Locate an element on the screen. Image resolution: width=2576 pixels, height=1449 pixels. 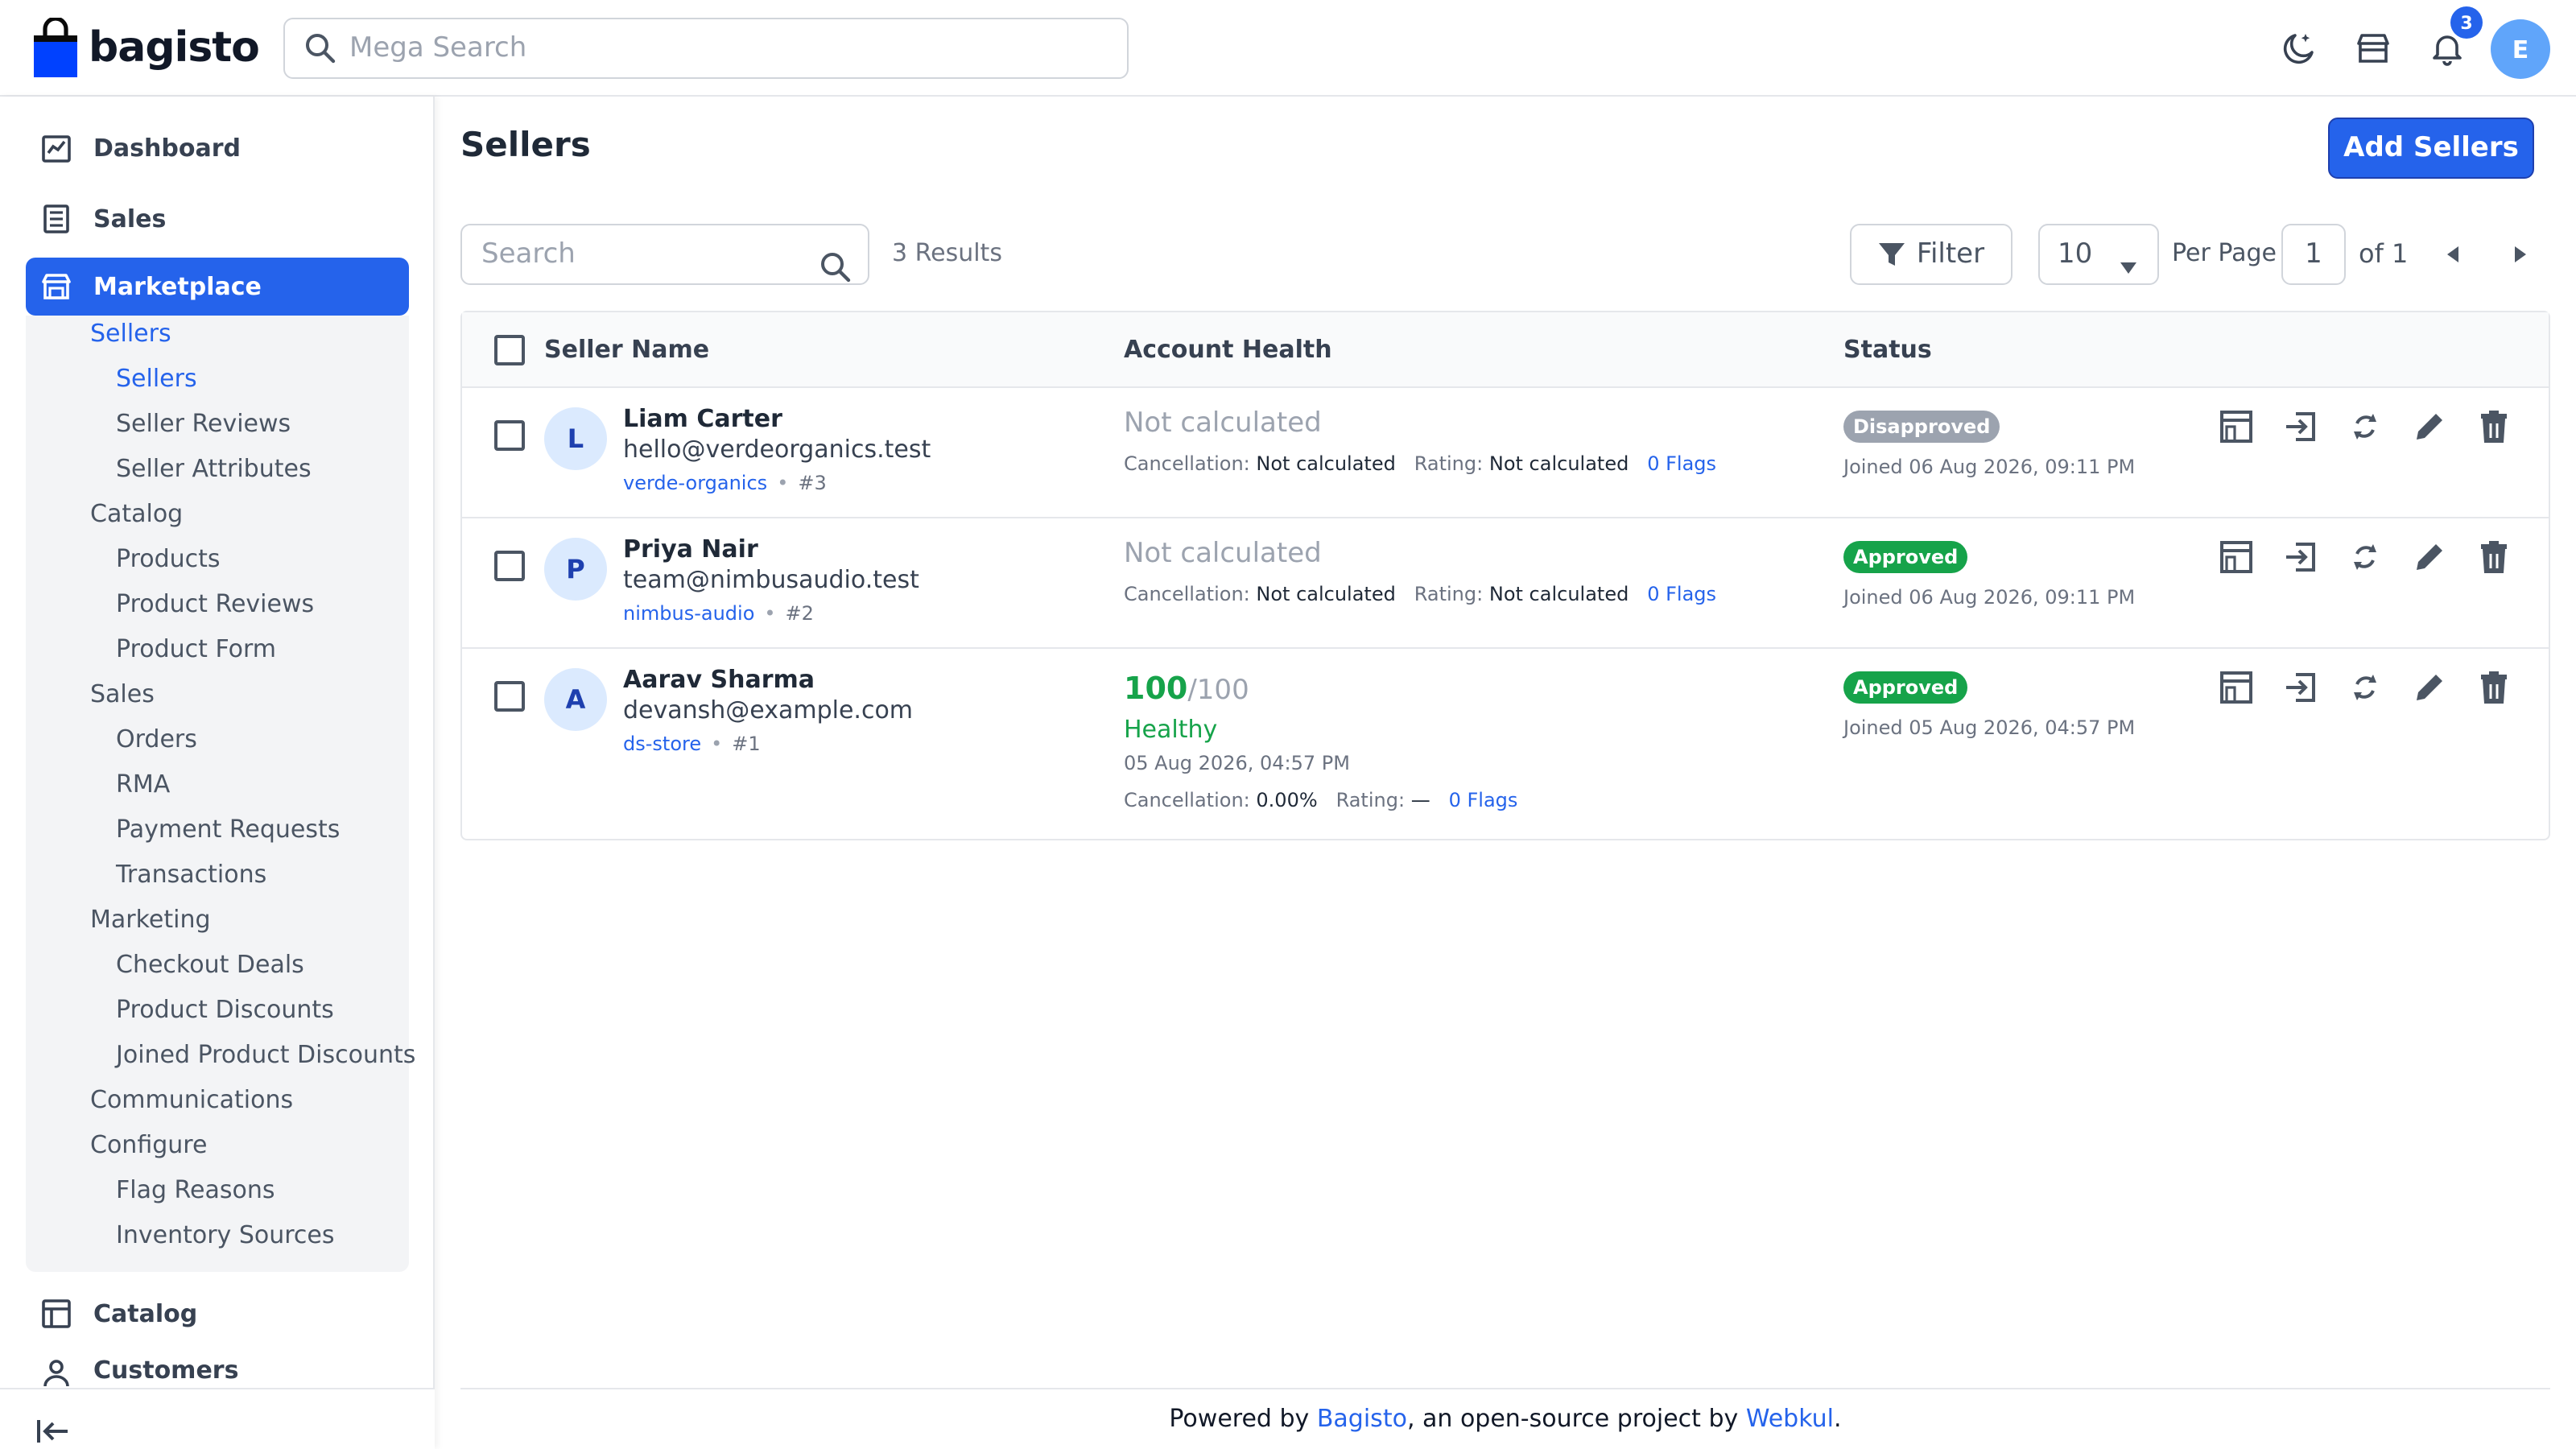
submenu-inventory-sources: Inventory Sources is located at coordinates (225, 1234).